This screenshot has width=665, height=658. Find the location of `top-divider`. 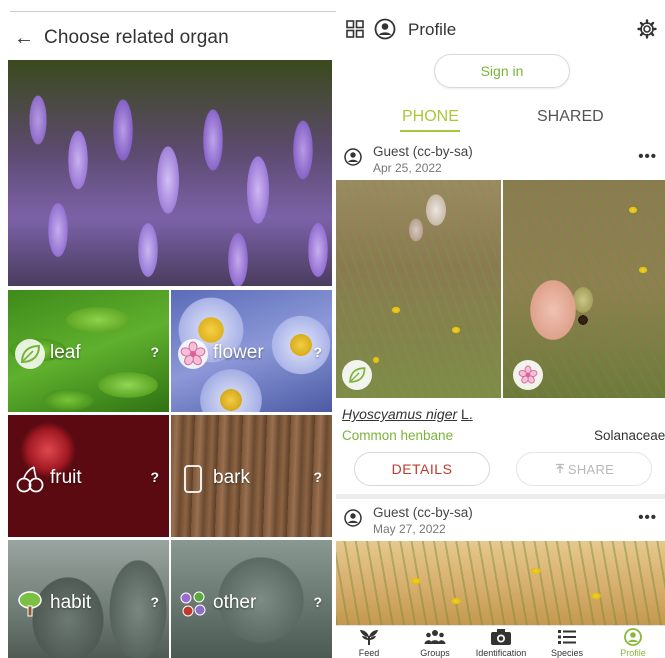

top-divider is located at coordinates (173, 11).